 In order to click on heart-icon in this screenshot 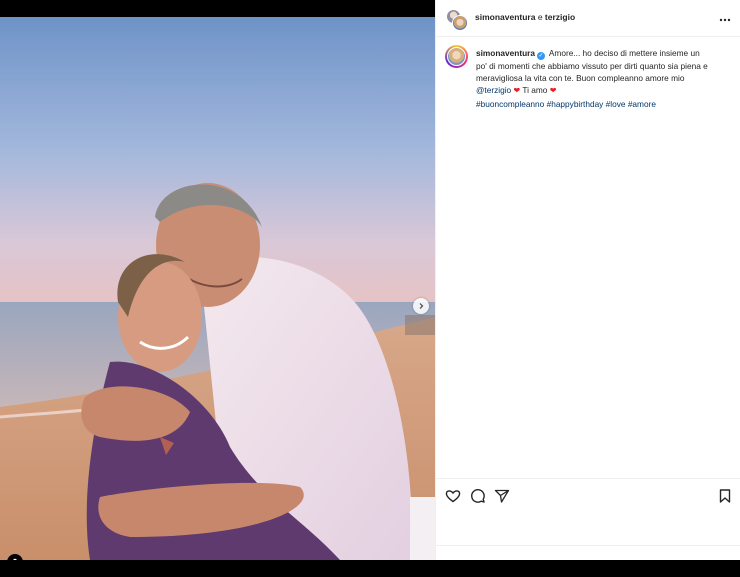, I will do `click(453, 499)`.